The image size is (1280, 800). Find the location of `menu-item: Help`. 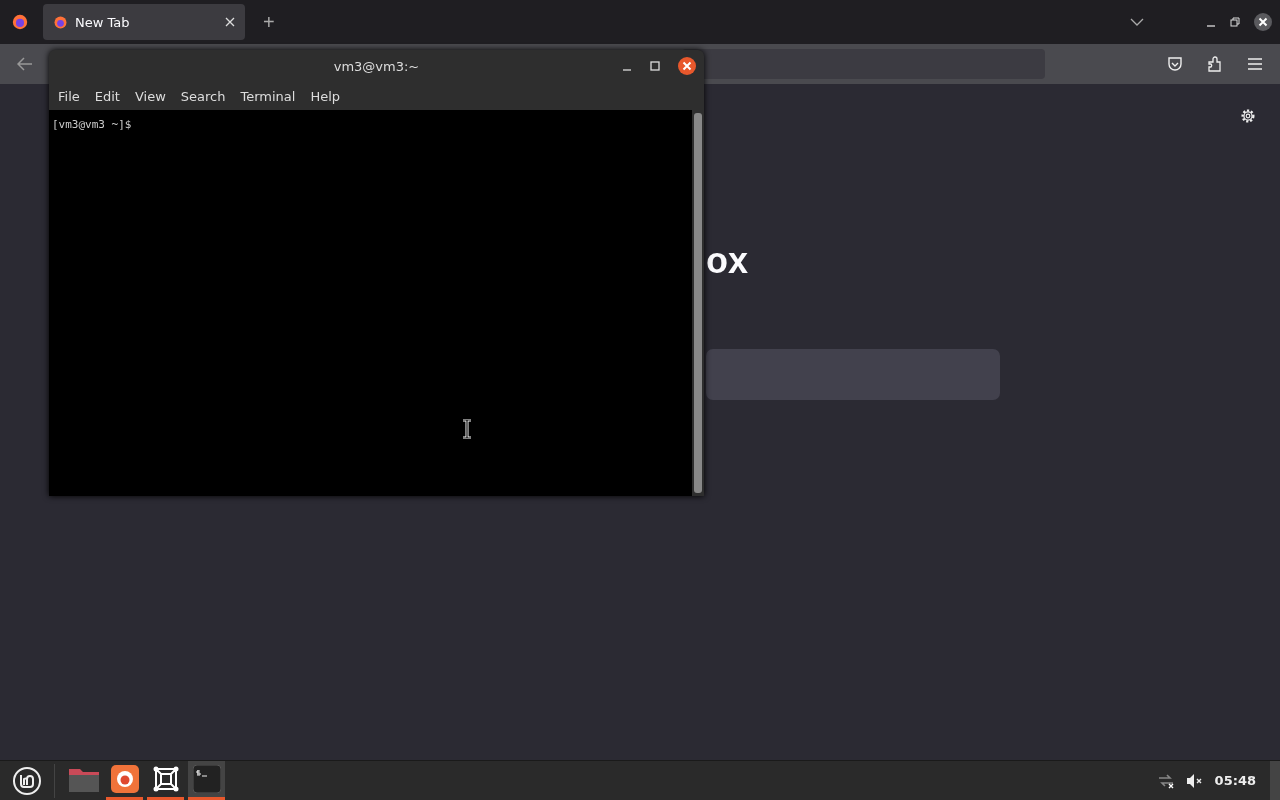

menu-item: Help is located at coordinates (325, 96).